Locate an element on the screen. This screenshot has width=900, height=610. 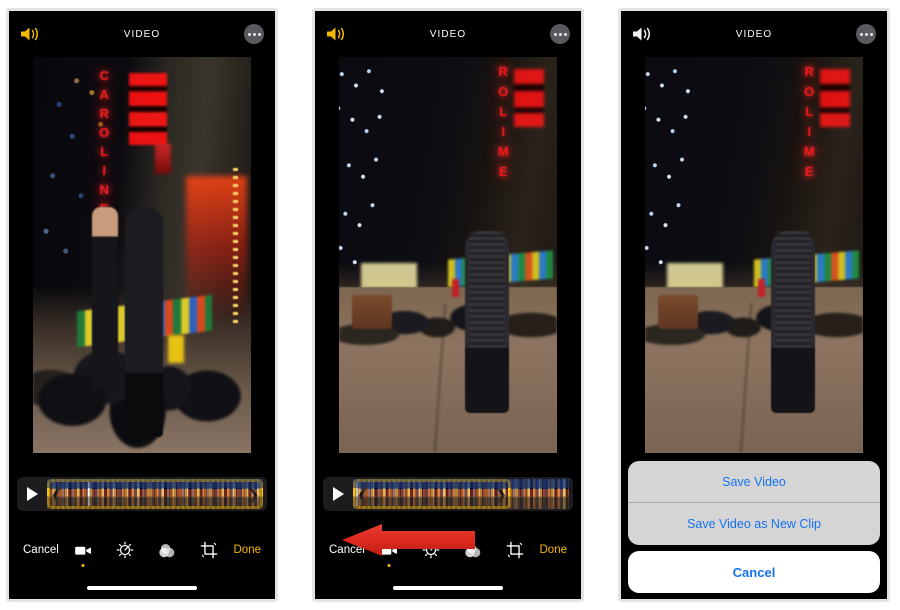
edit-toolbar-1: Cancel Done is located at coordinates (142, 550).